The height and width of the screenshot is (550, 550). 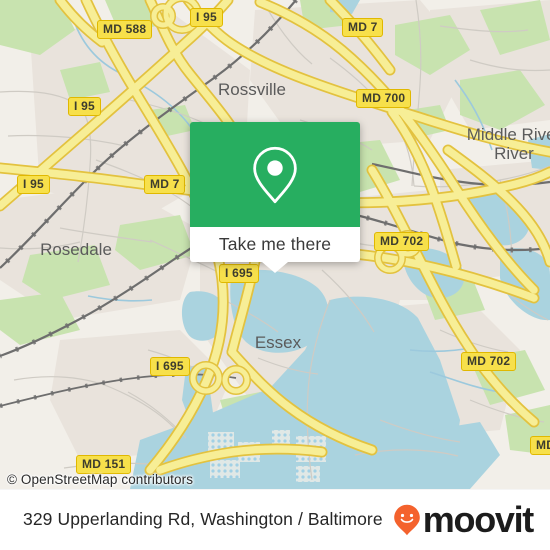 I want to click on callout-green-panel, so click(x=275, y=174).